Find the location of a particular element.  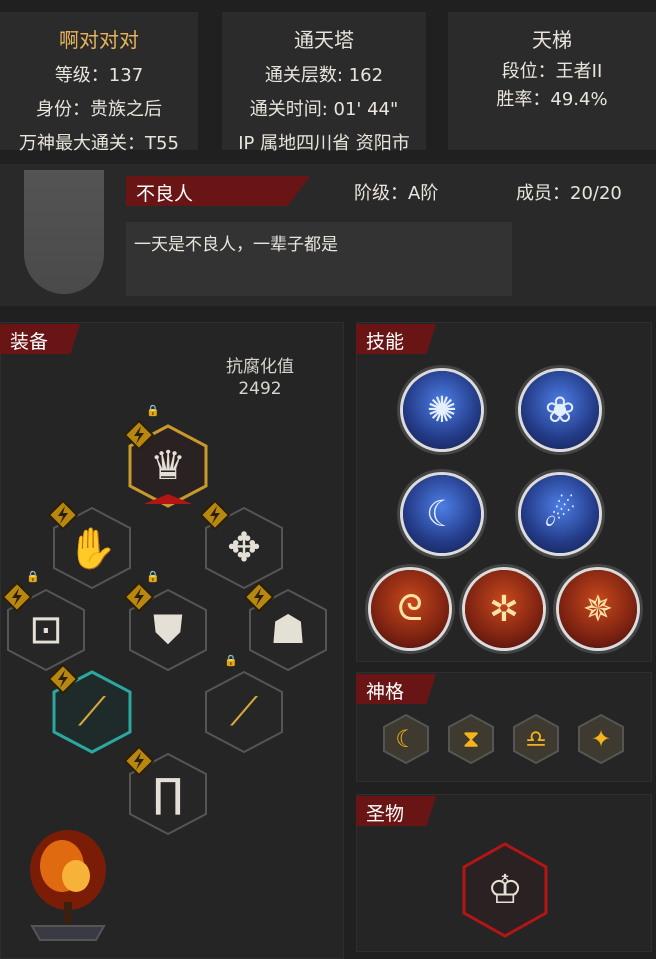

ladder-rank: 段位：王者II is located at coordinates (552, 71).